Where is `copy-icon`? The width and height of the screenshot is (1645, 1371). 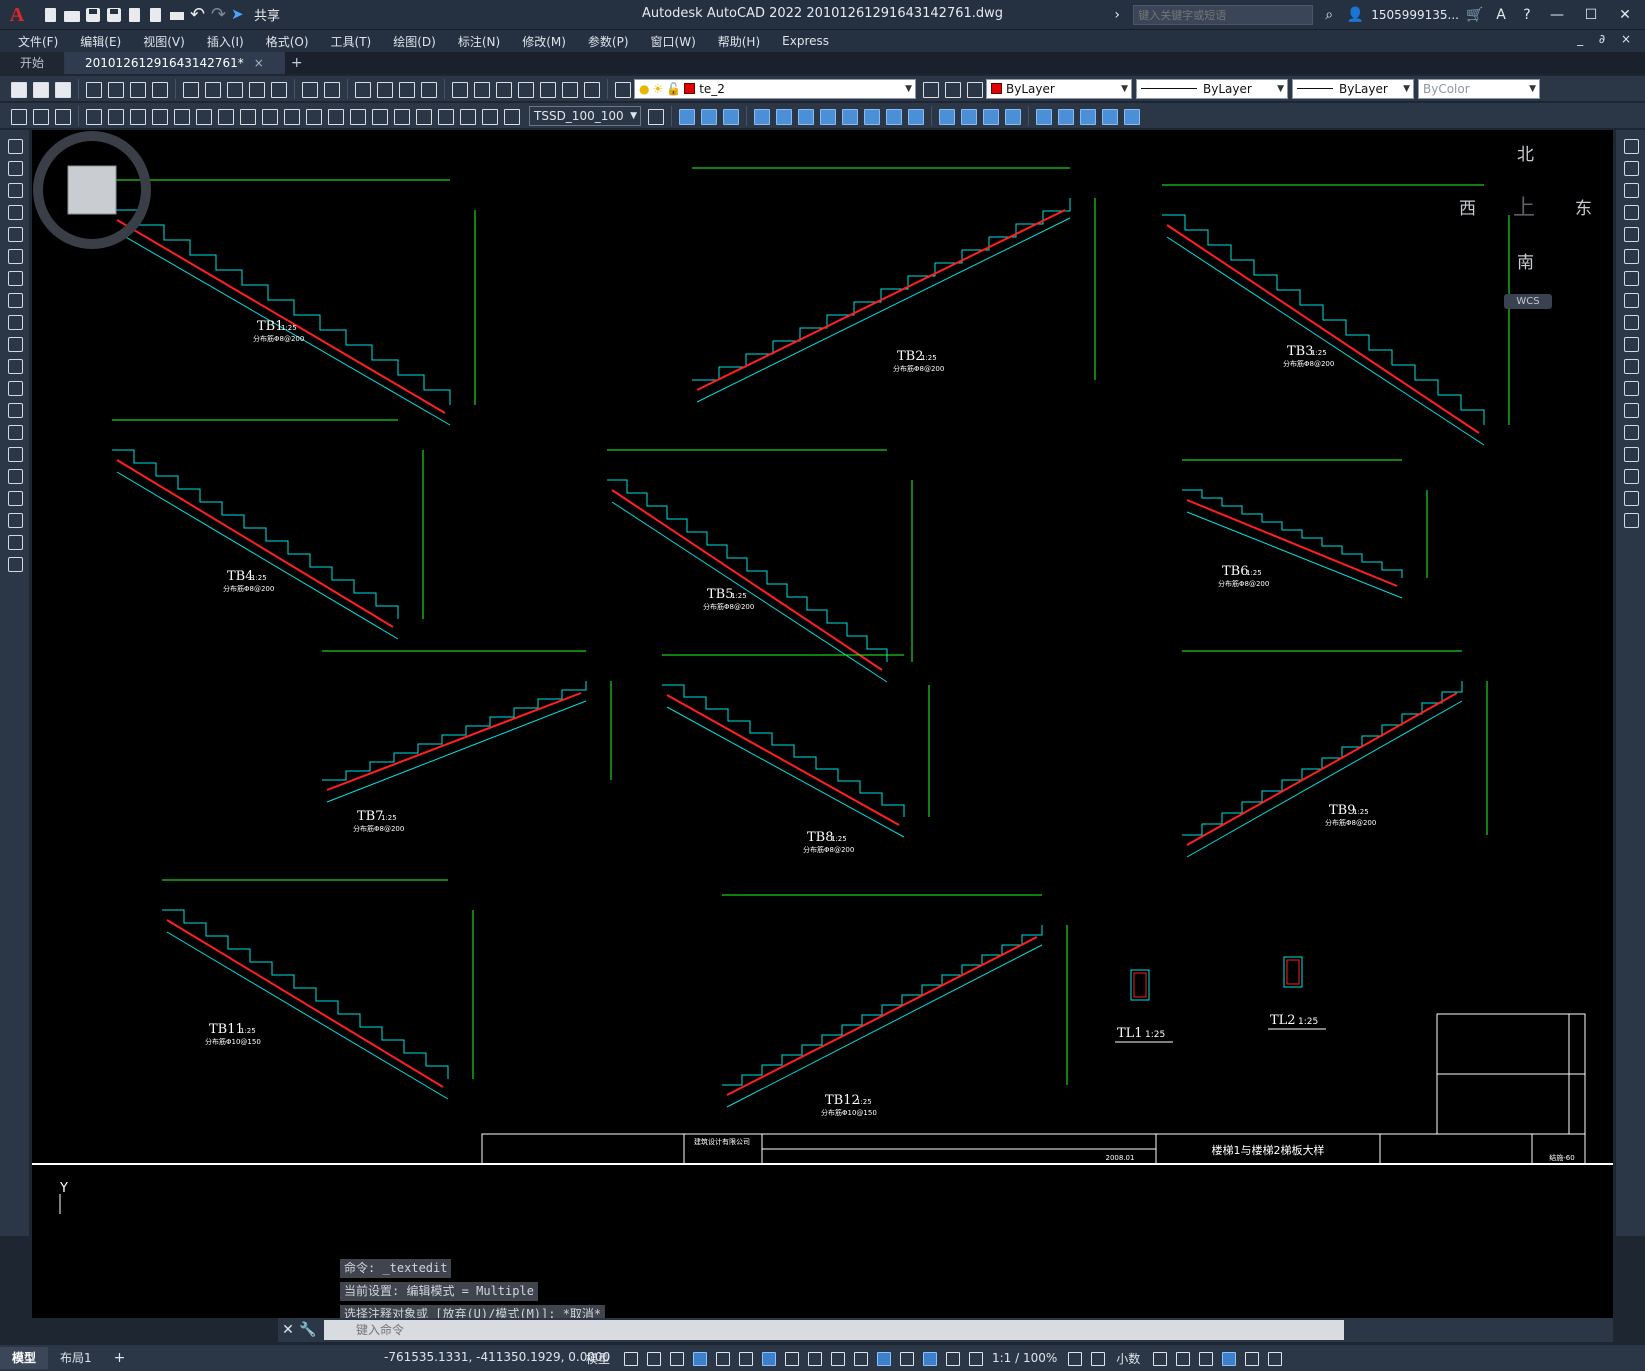 copy-icon is located at coordinates (212, 89).